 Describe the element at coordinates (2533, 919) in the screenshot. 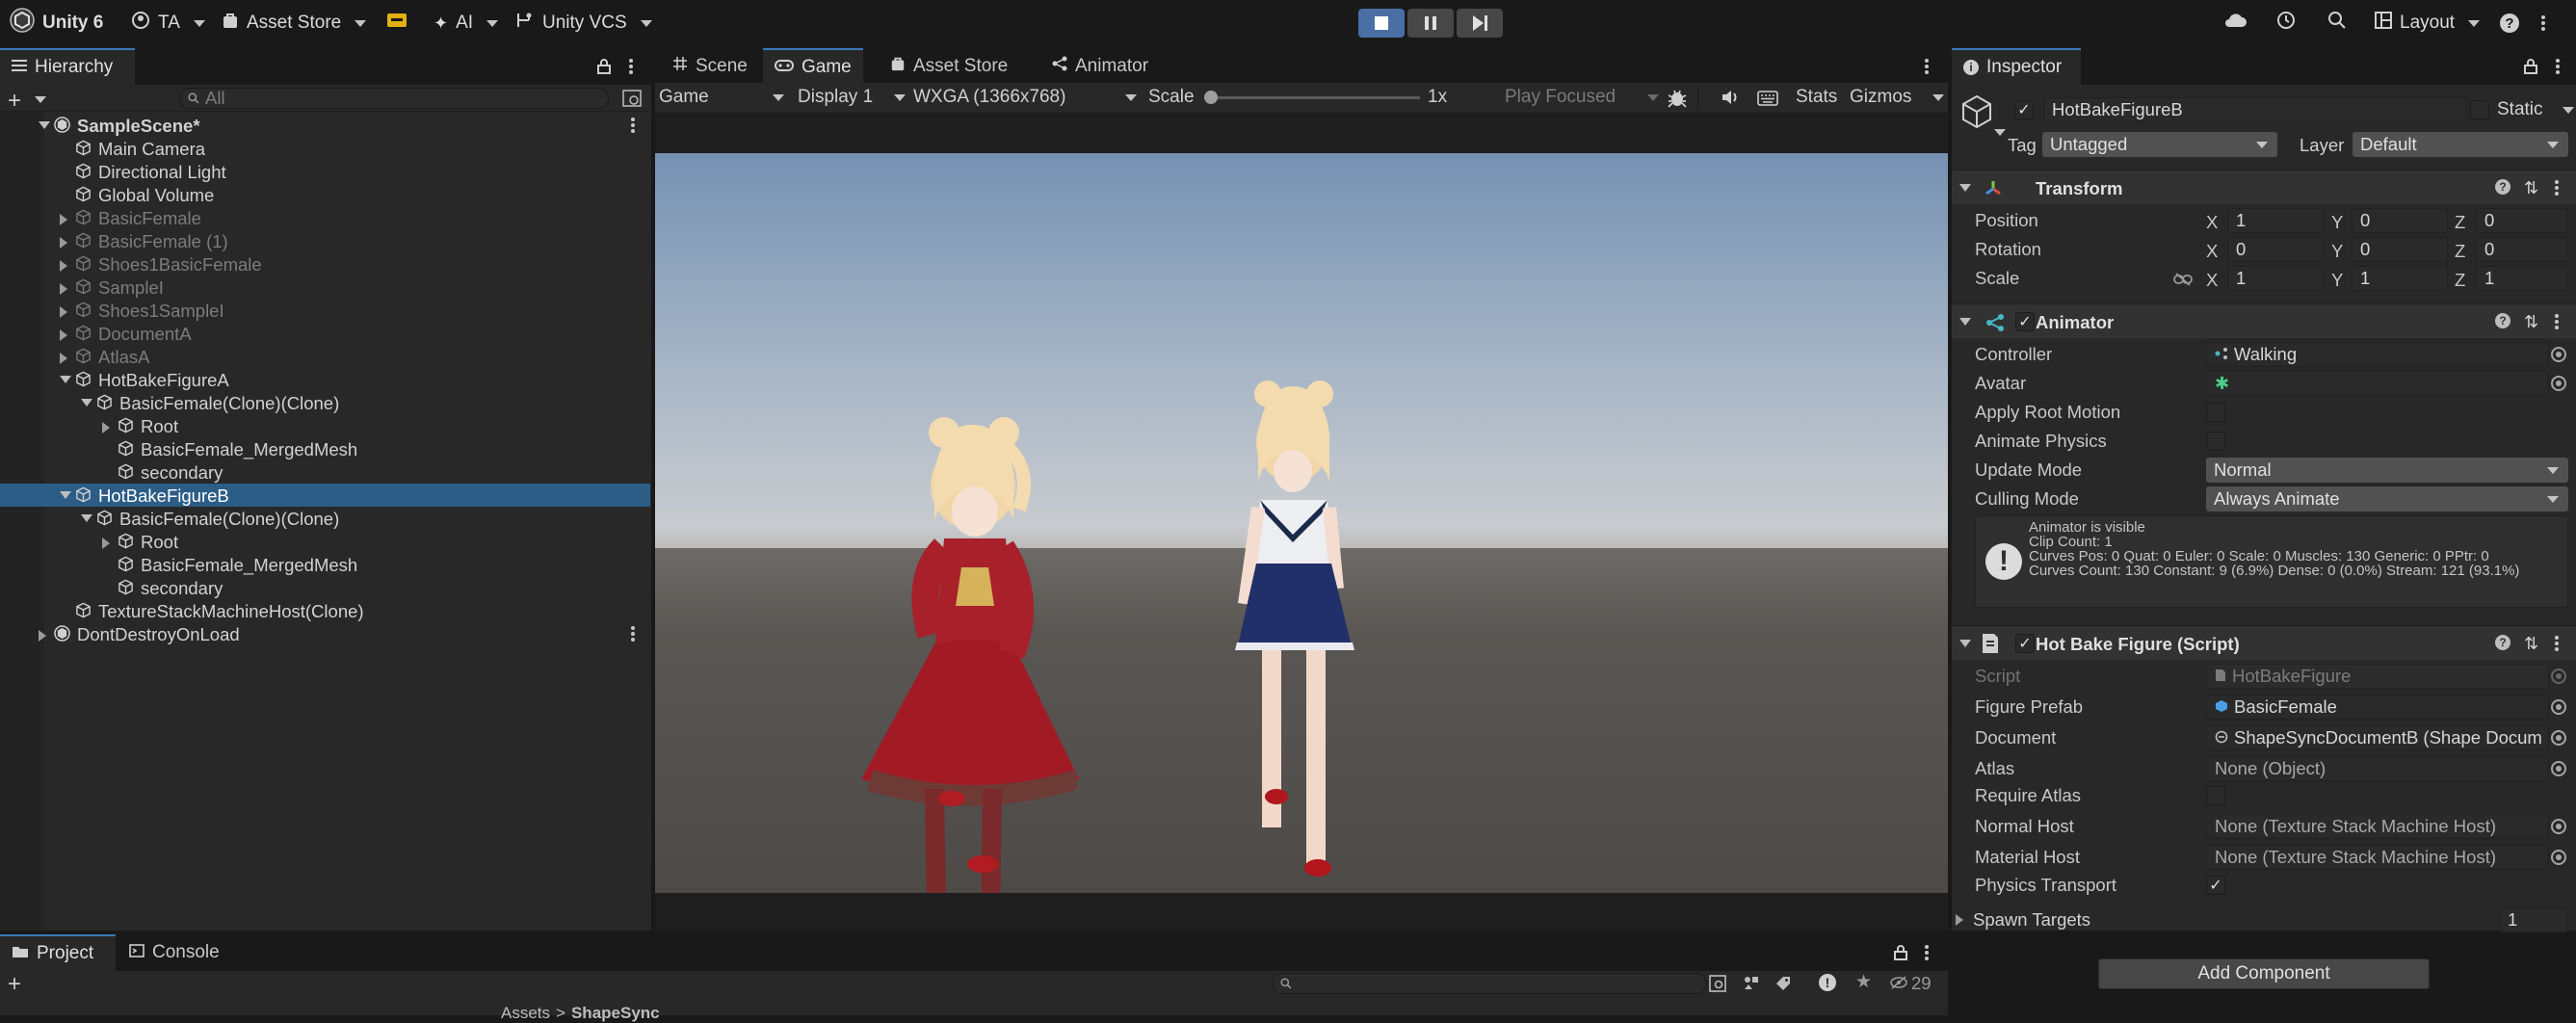

I see `spawn-targets-count: 1` at that location.